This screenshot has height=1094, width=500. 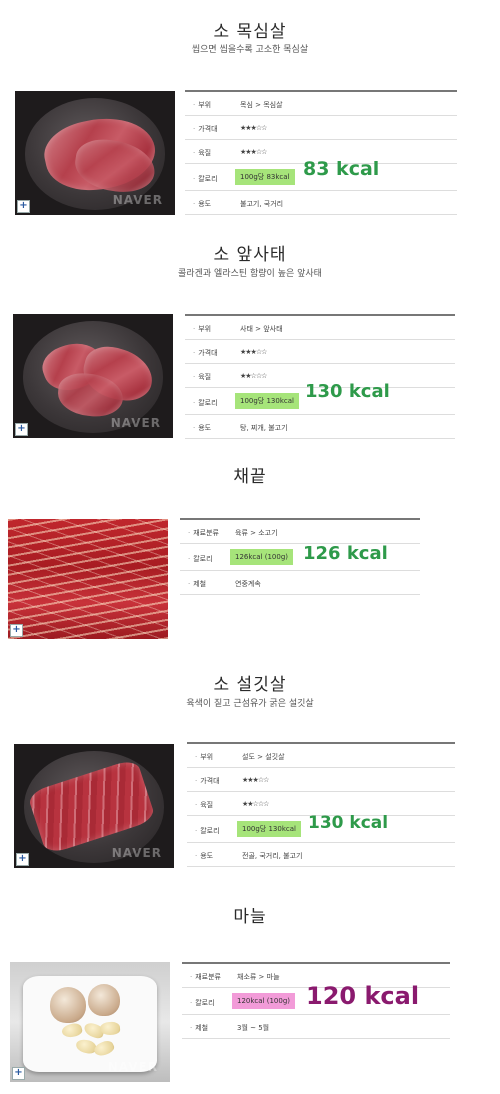 I want to click on row-value: 육류 > 소고기, so click(x=256, y=533).